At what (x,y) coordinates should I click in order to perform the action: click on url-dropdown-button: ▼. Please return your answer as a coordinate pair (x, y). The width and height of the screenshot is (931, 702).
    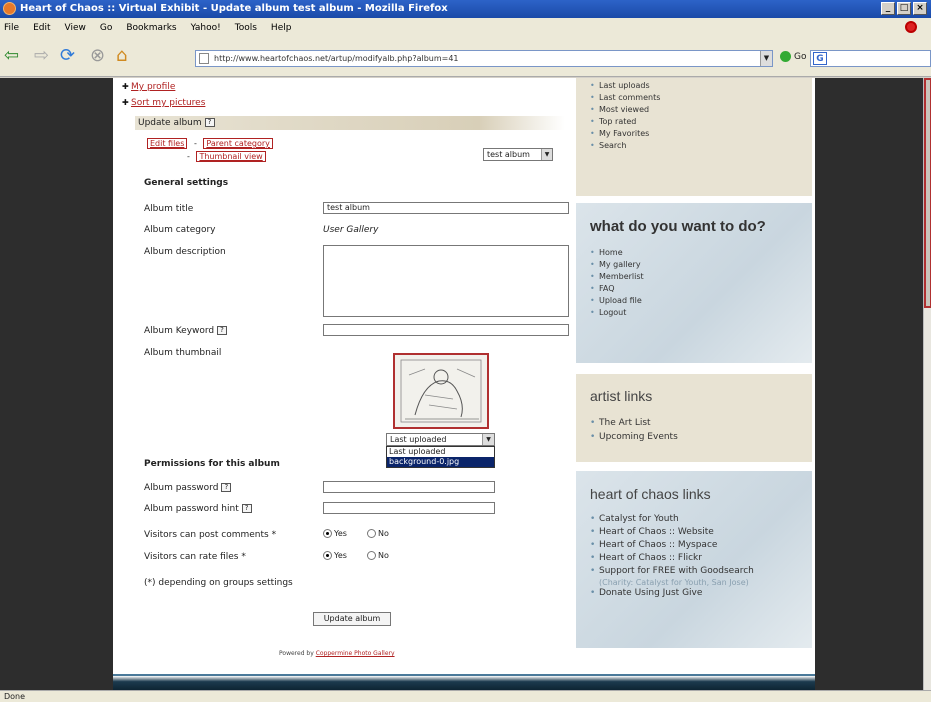
    Looking at the image, I should click on (766, 58).